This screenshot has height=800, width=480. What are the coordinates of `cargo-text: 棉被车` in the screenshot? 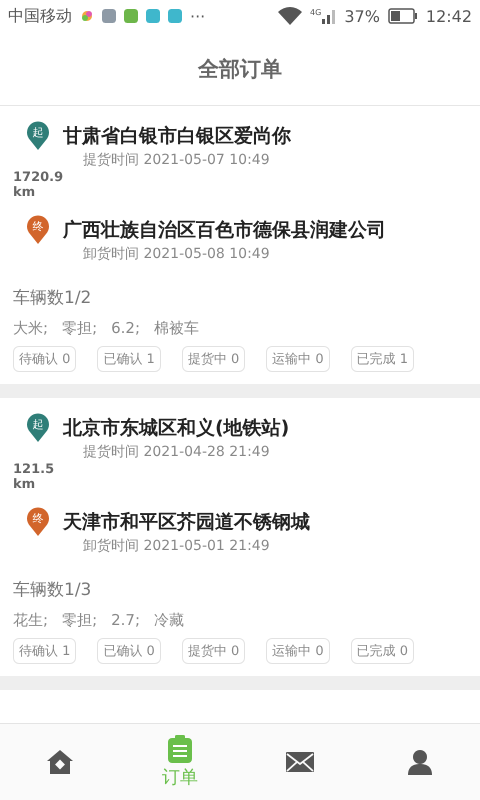 It's located at (177, 328).